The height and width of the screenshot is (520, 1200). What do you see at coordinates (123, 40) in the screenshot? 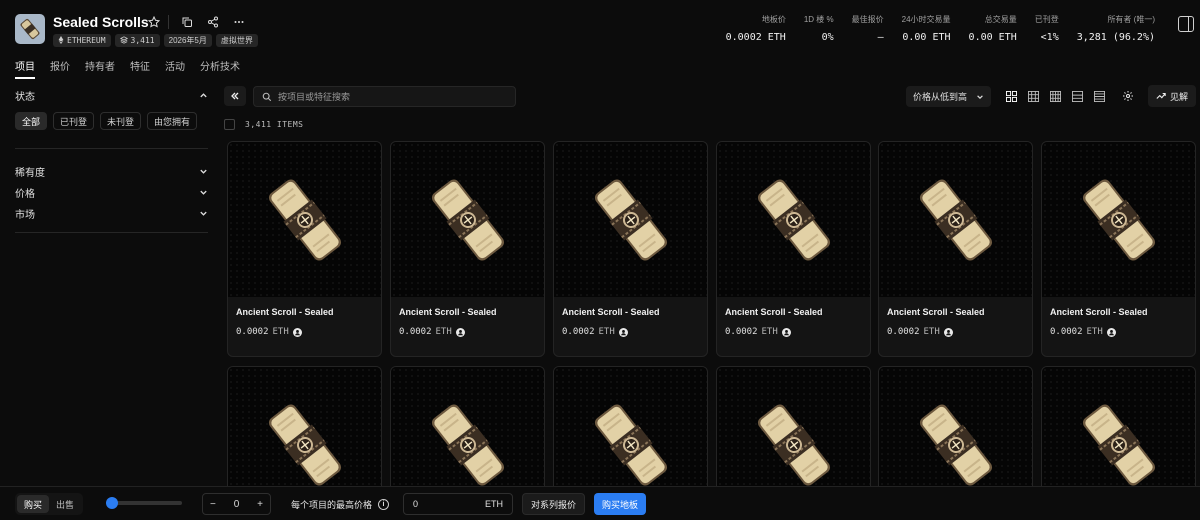
I see `layers-icon` at bounding box center [123, 40].